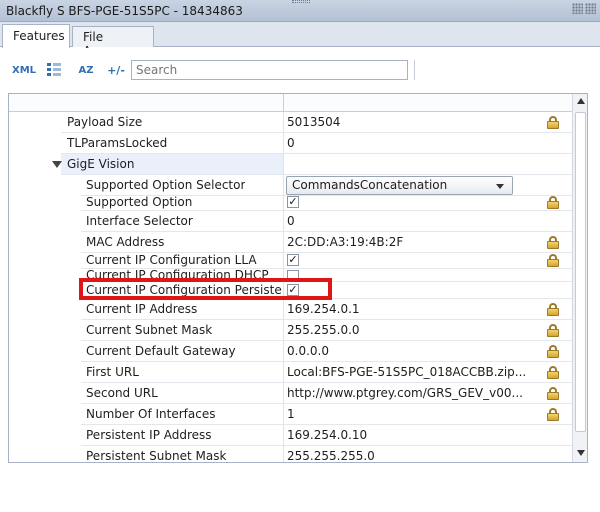  I want to click on table-row: Current Default Gateway 0.0.0.0, so click(290, 351).